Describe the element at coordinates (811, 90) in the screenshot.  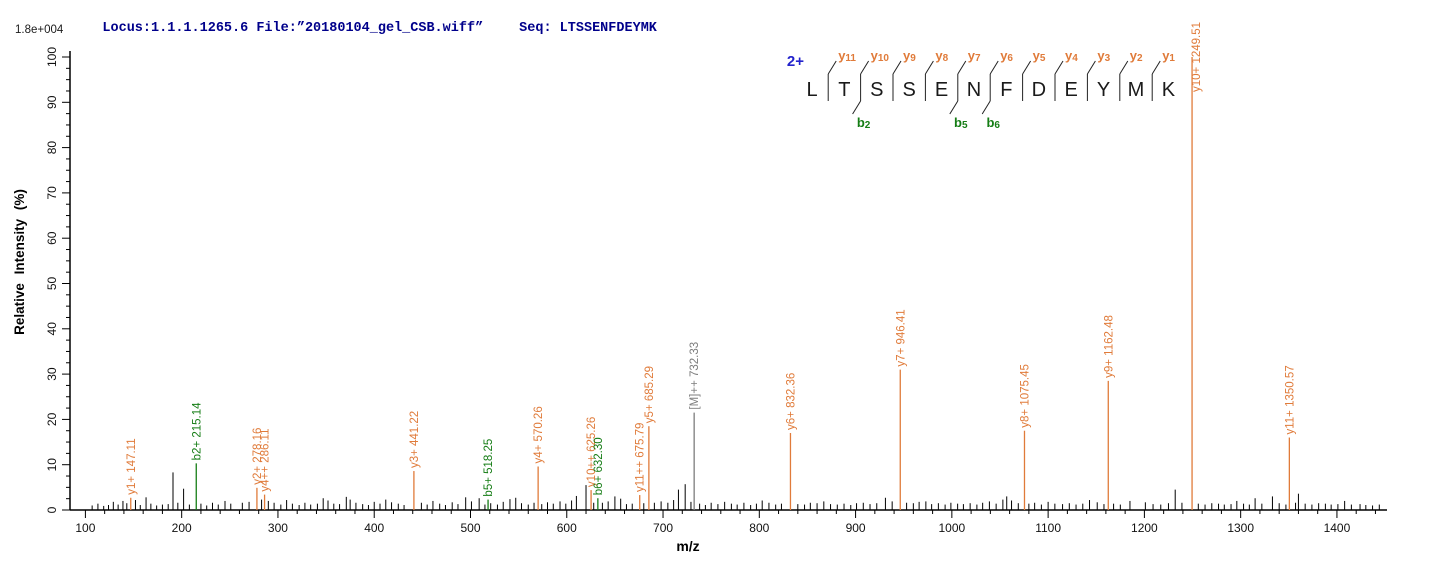
I see `residue-letter: L` at that location.